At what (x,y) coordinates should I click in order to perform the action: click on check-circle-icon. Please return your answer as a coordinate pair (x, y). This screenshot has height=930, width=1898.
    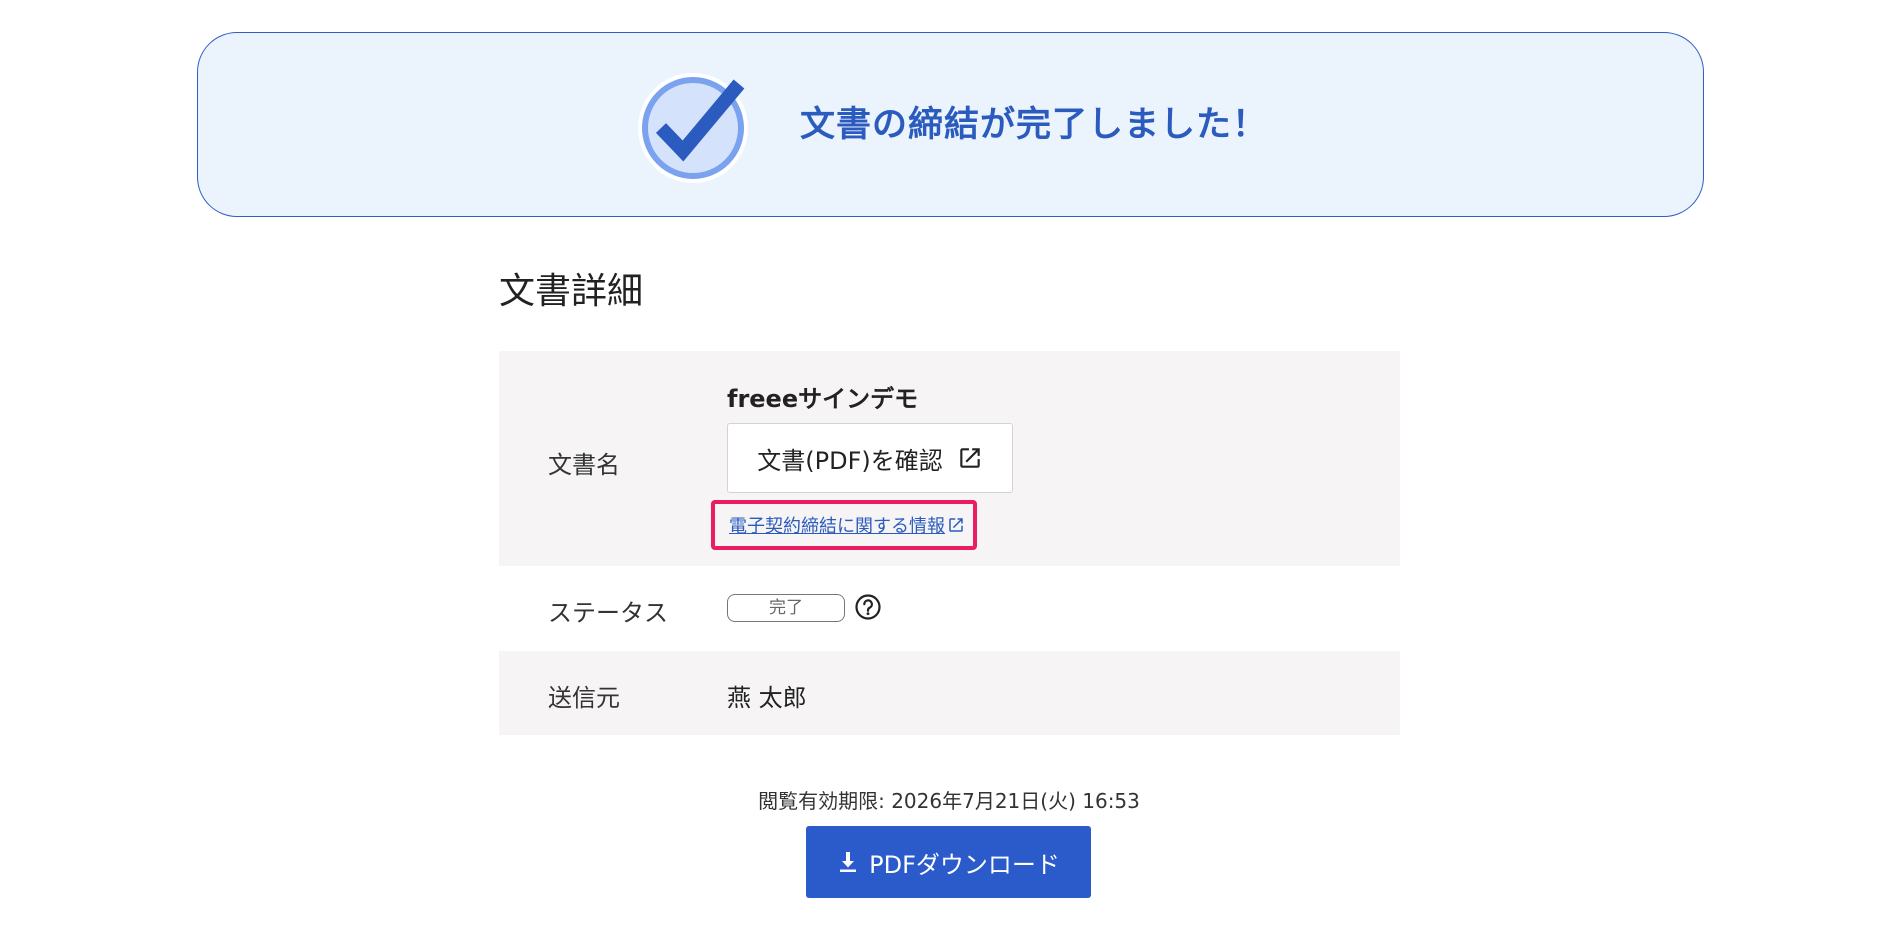
    Looking at the image, I should click on (693, 128).